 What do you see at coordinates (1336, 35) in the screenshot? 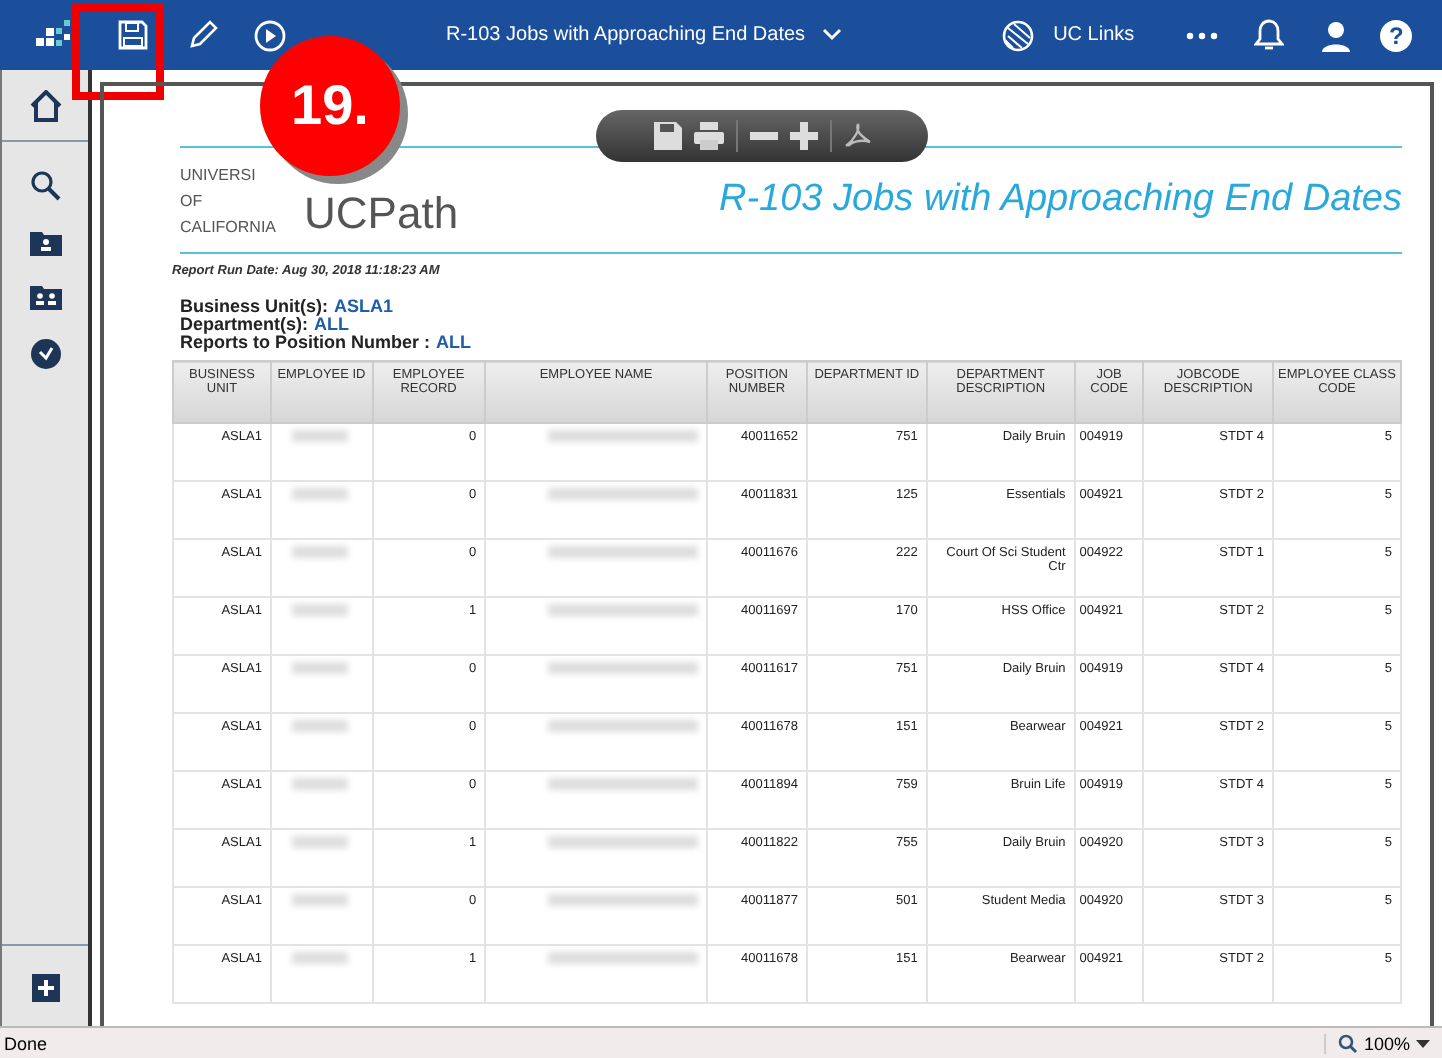
I see `user-icon` at bounding box center [1336, 35].